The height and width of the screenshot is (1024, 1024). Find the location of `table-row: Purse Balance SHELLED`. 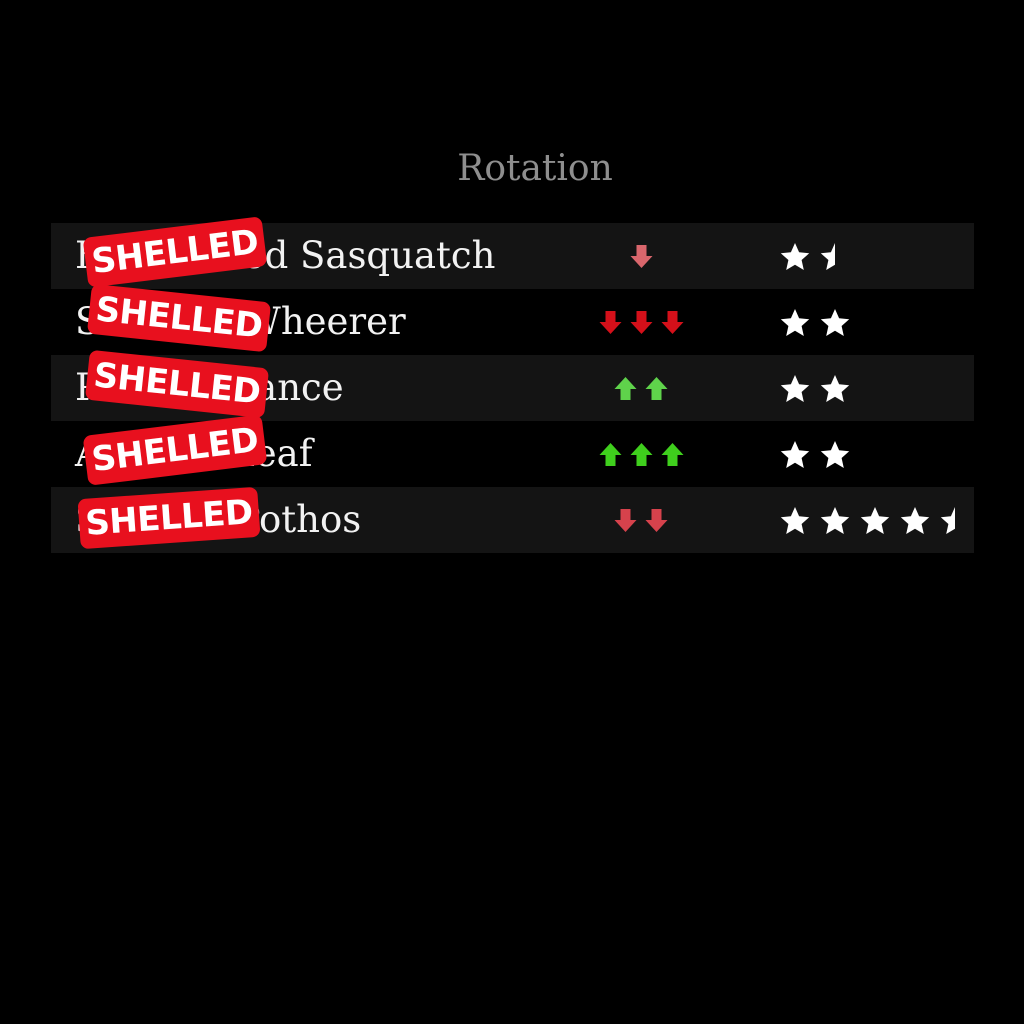

table-row: Purse Balance SHELLED is located at coordinates (512, 385).